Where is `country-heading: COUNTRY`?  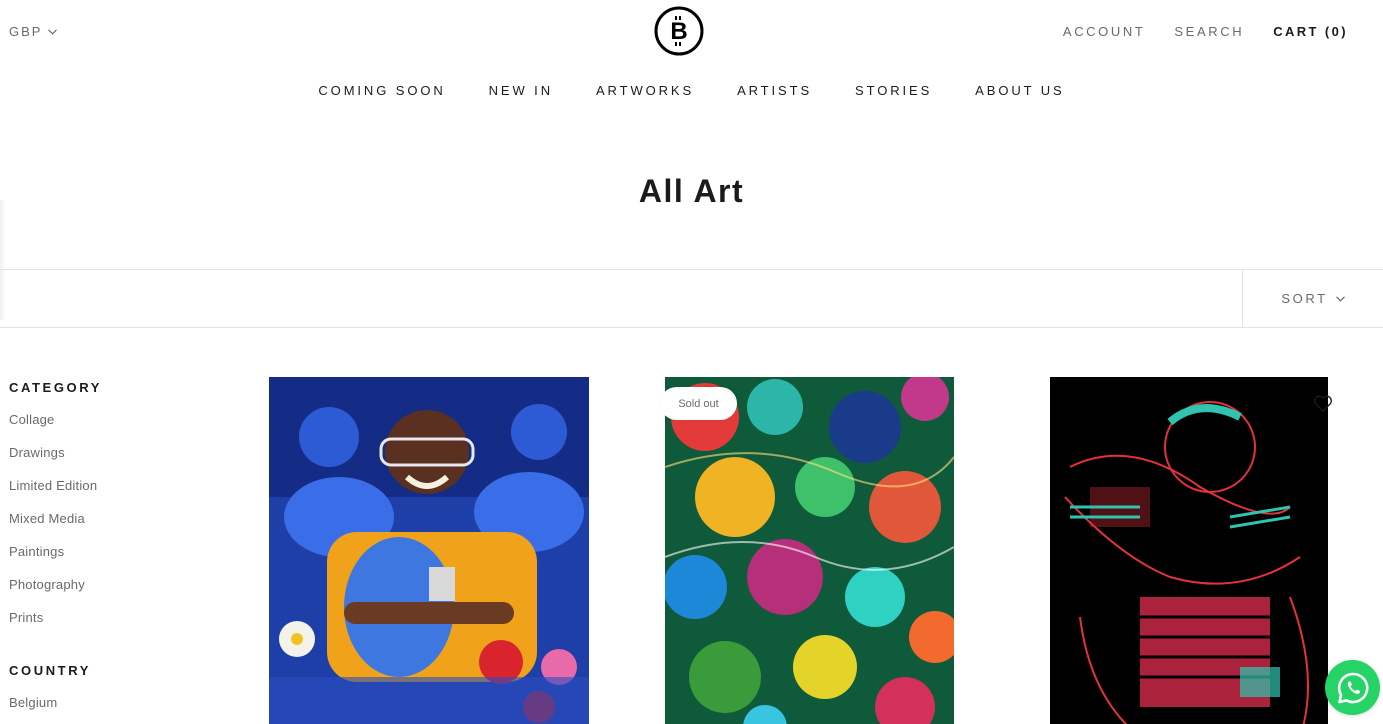 country-heading: COUNTRY is located at coordinates (50, 670).